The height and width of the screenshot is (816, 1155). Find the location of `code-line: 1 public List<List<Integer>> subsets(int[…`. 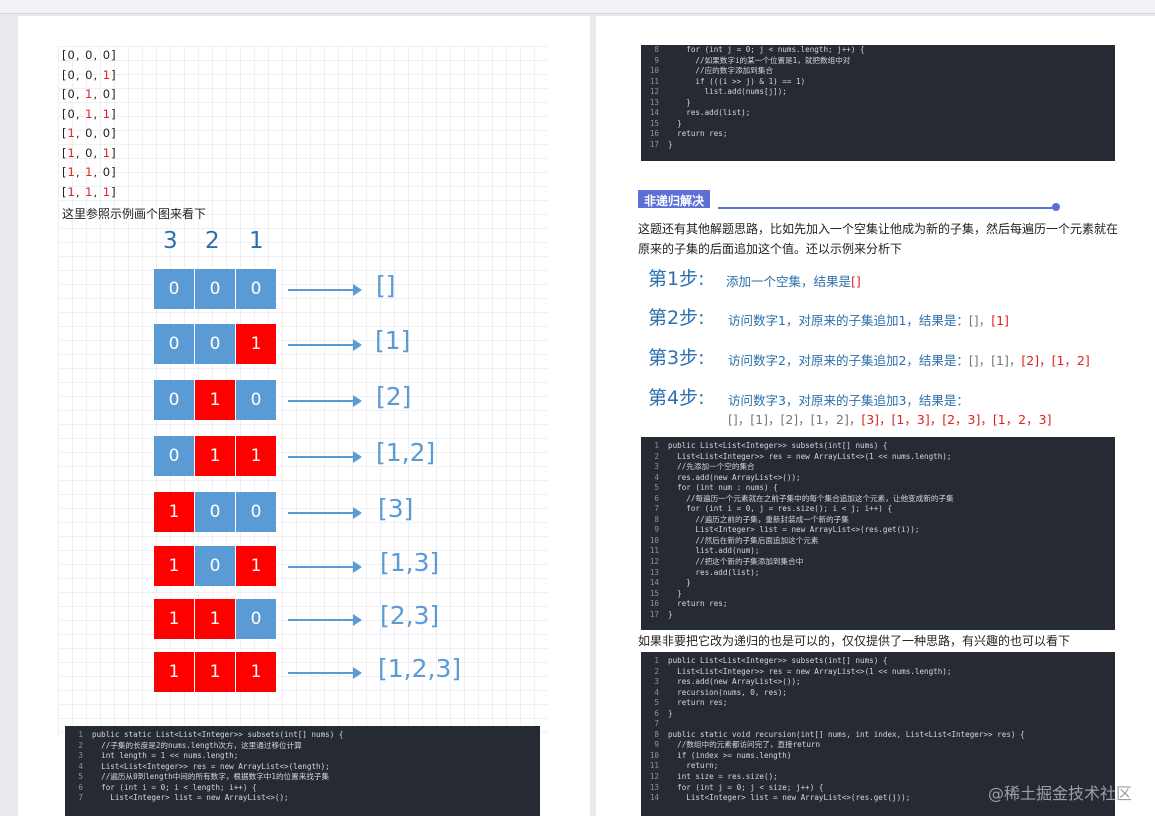

code-line: 1 public List<List<Integer>> subsets(int[… is located at coordinates (878, 446).